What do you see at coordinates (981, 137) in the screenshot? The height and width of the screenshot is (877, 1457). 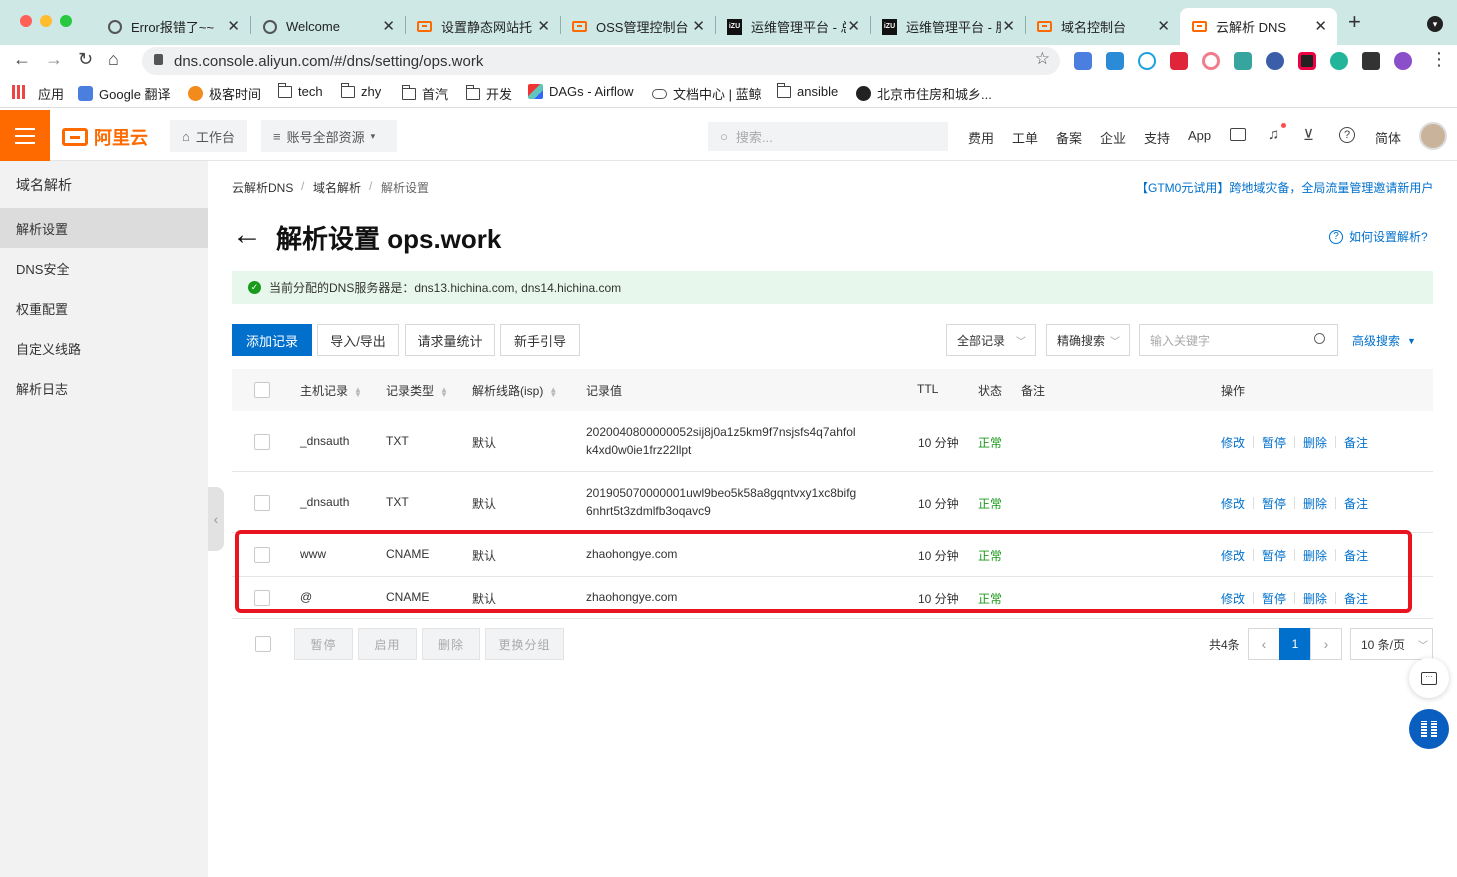 I see `nav-link-billing: 费用` at bounding box center [981, 137].